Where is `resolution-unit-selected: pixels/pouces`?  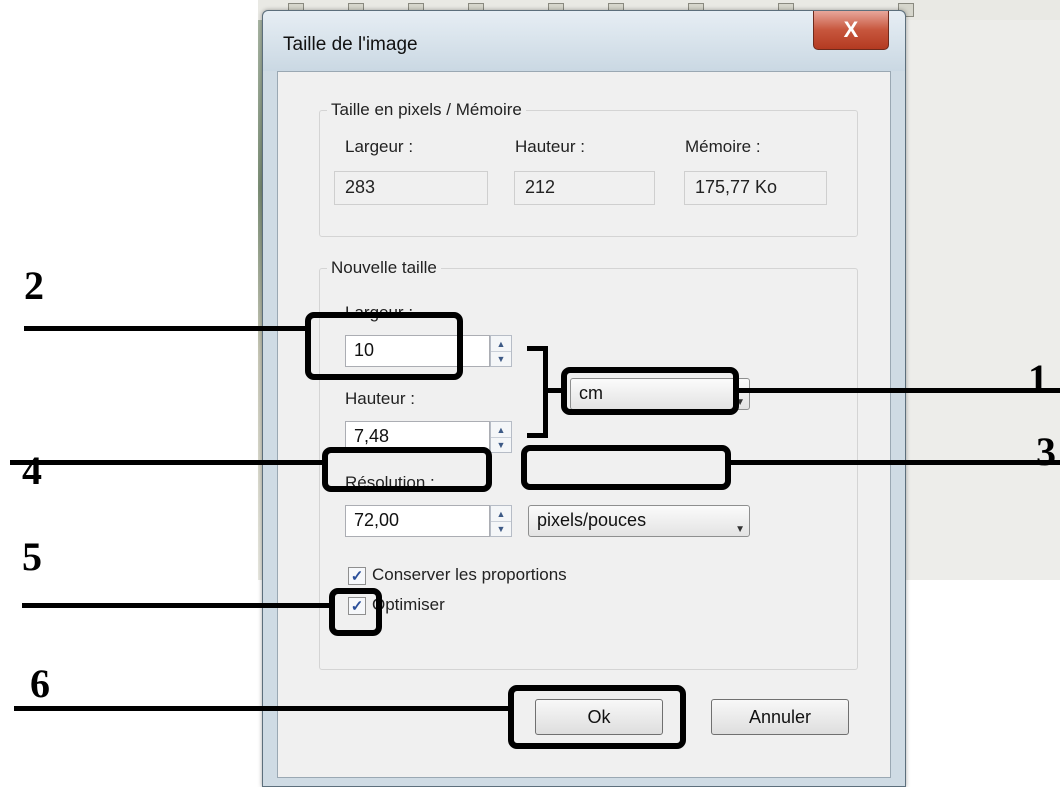
resolution-unit-selected: pixels/pouces is located at coordinates (592, 520).